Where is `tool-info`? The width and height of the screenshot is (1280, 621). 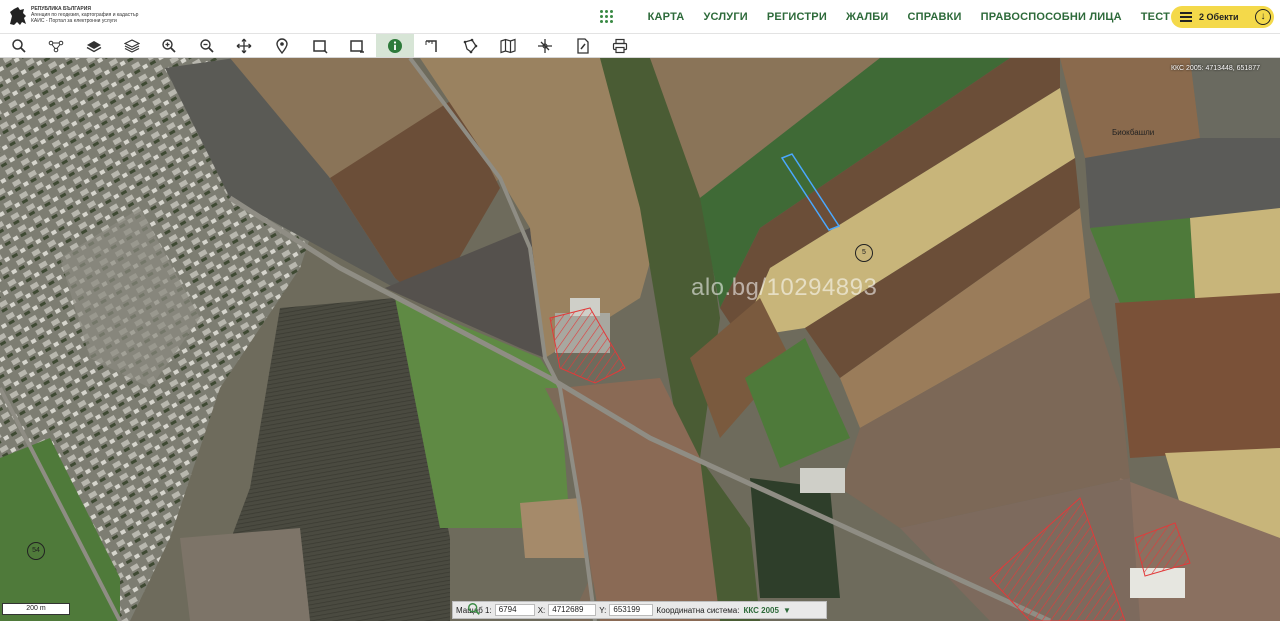
tool-info is located at coordinates (394, 45).